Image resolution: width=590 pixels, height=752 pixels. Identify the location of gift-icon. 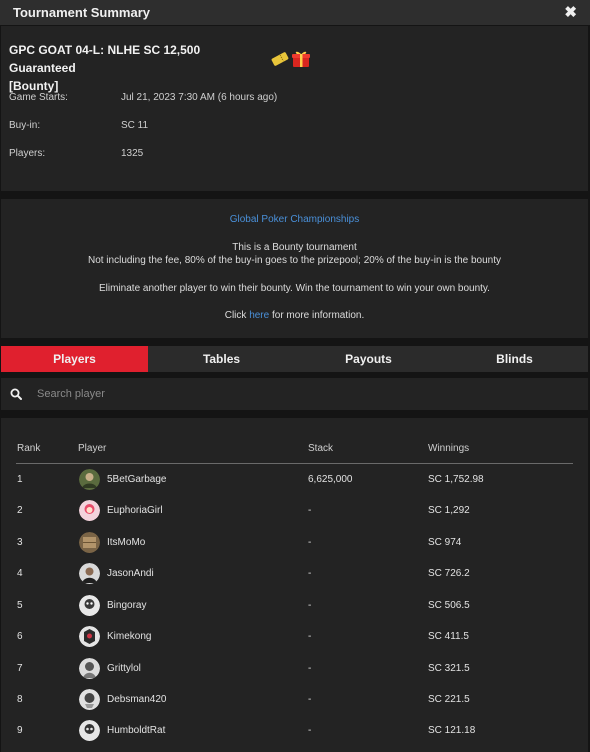
(301, 59).